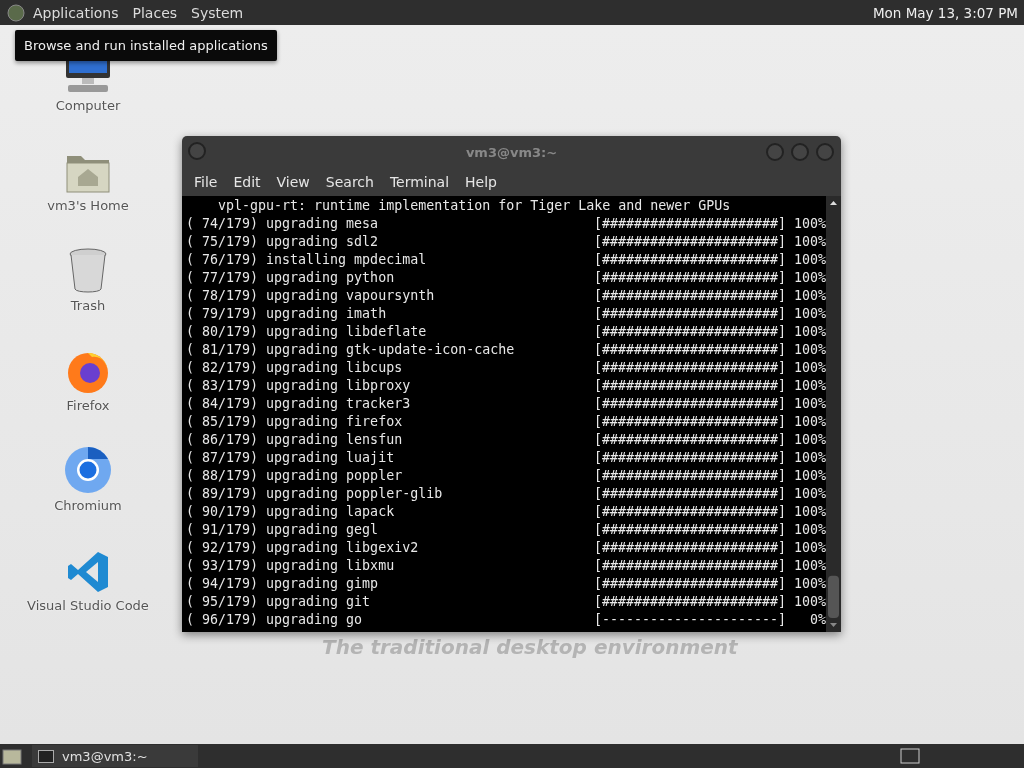 This screenshot has width=1024, height=768. What do you see at coordinates (279, 602) in the screenshot?
I see `terminal-line: ( 95/179) upgrading git` at bounding box center [279, 602].